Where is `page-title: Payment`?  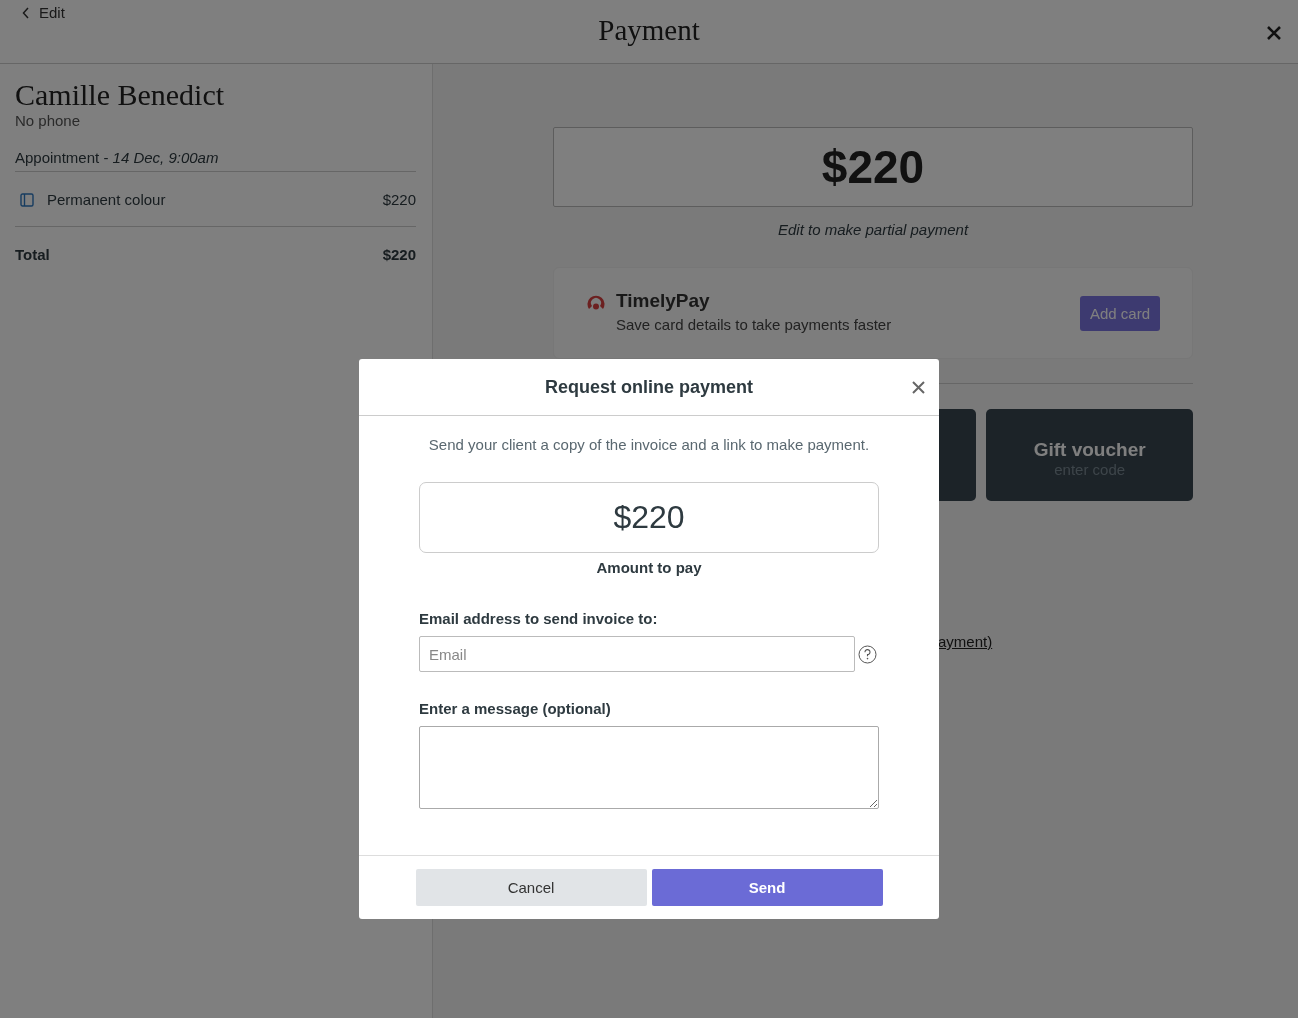 page-title: Payment is located at coordinates (649, 30).